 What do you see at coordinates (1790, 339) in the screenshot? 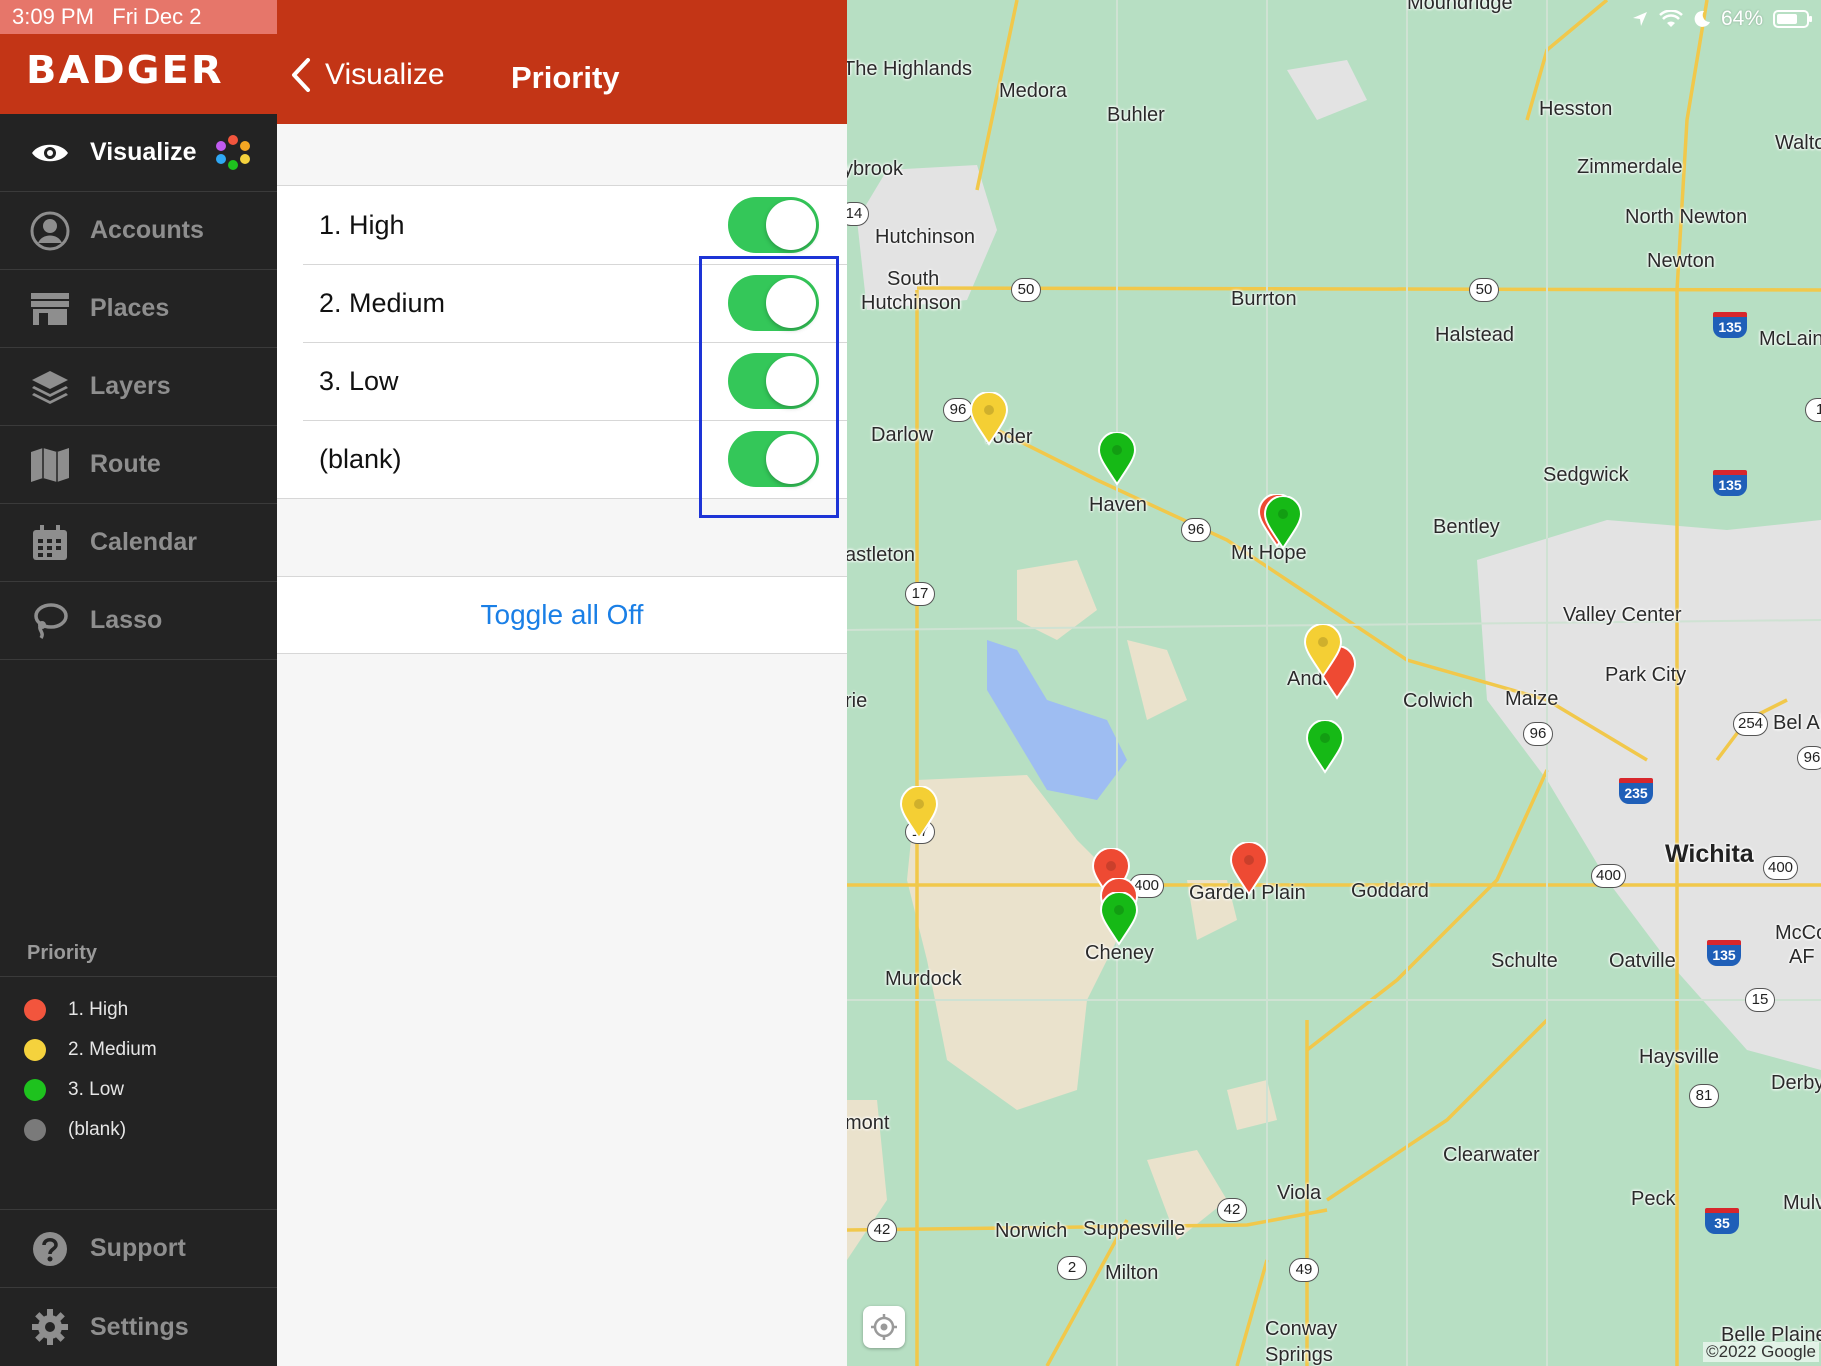
I see `map-label: McLain` at bounding box center [1790, 339].